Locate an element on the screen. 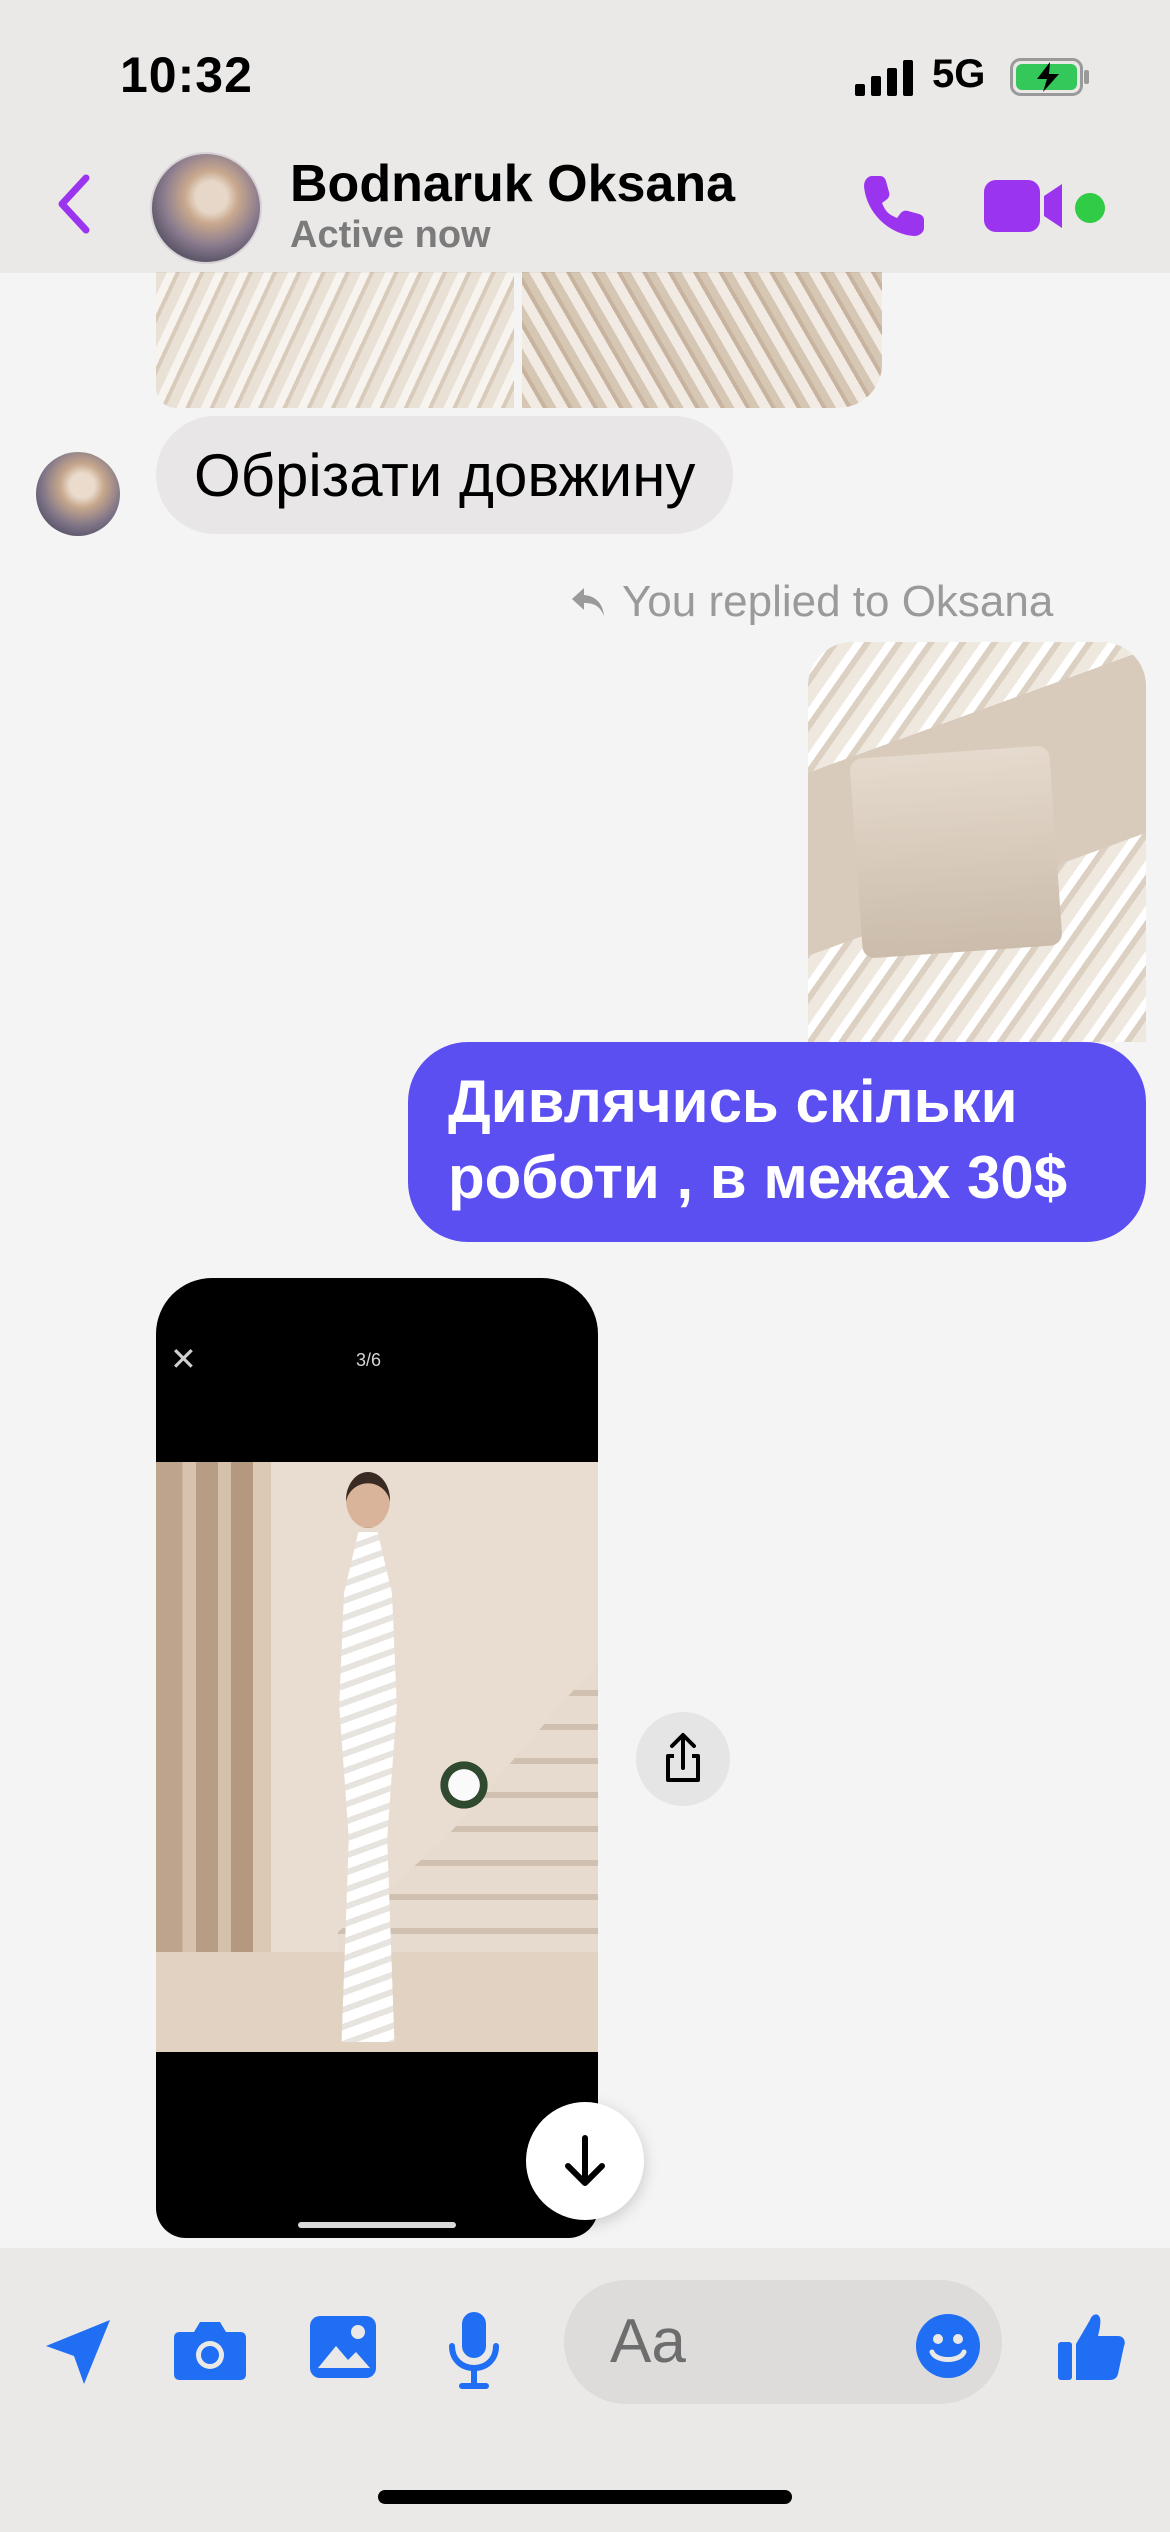 This screenshot has width=1170, height=2532. back-chevron-icon is located at coordinates (74, 204).